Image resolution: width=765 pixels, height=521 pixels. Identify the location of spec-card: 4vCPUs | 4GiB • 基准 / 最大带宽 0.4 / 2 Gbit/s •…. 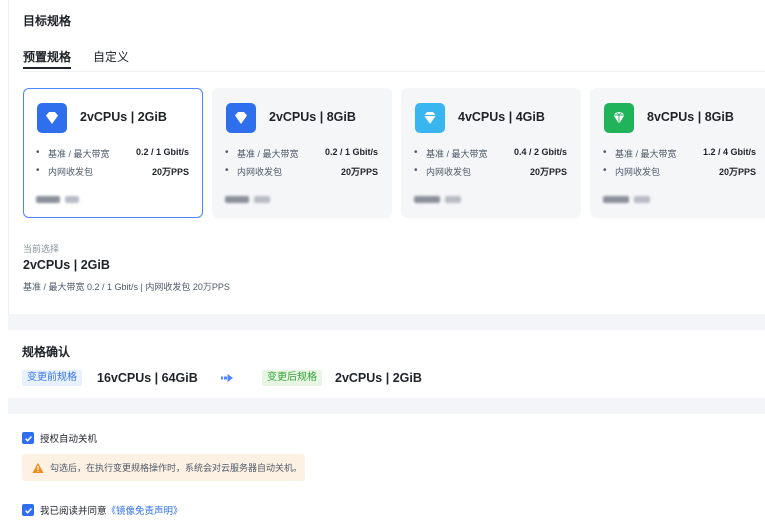
(491, 153).